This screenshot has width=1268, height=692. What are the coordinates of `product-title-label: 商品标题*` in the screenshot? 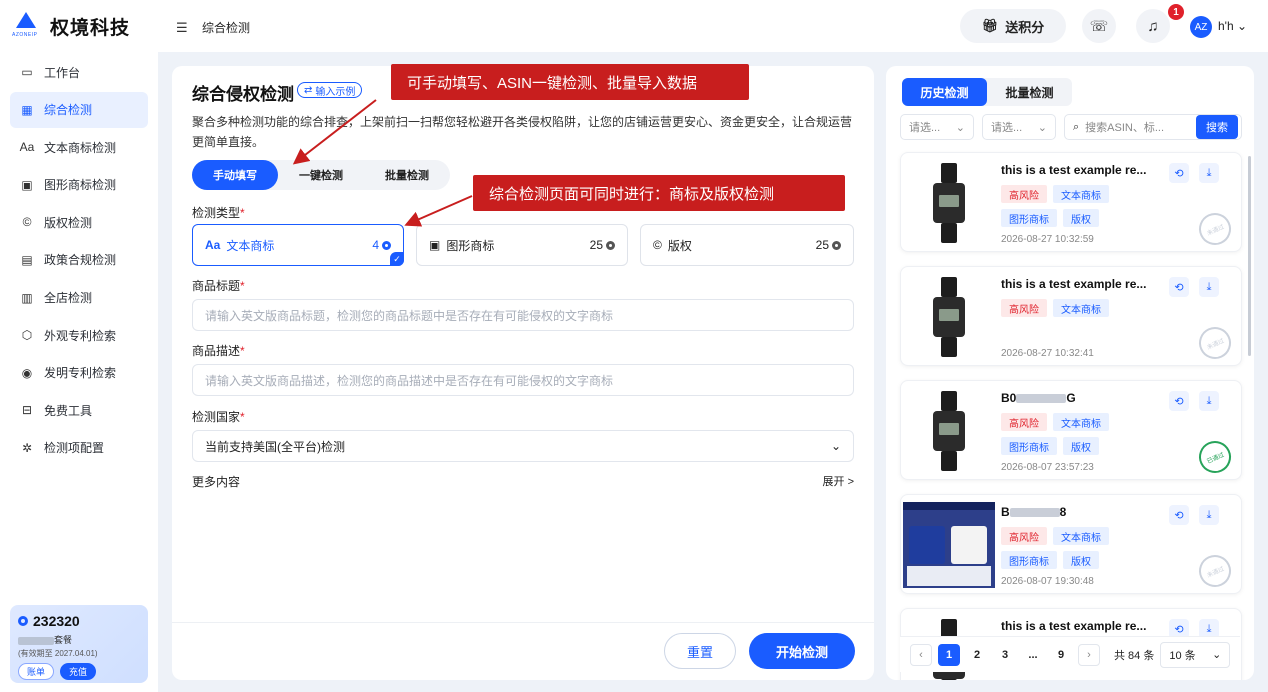 It's located at (218, 286).